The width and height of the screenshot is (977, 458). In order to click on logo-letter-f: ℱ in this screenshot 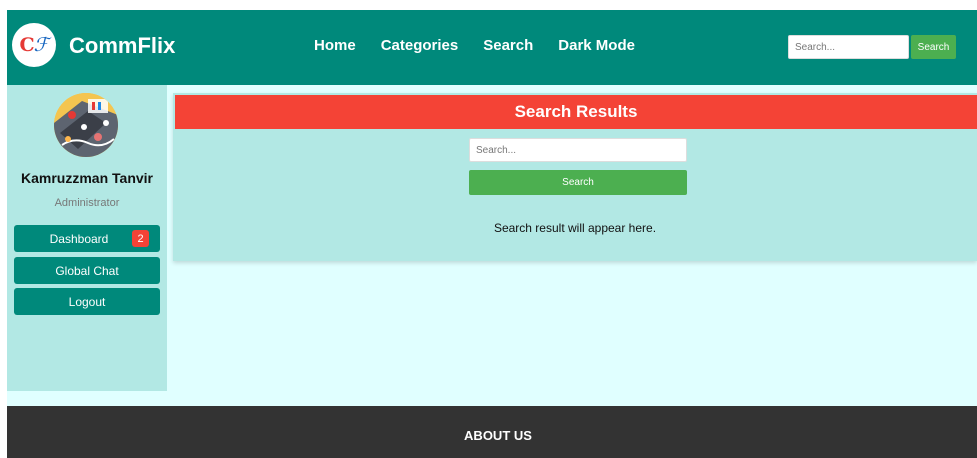, I will do `click(41, 45)`.